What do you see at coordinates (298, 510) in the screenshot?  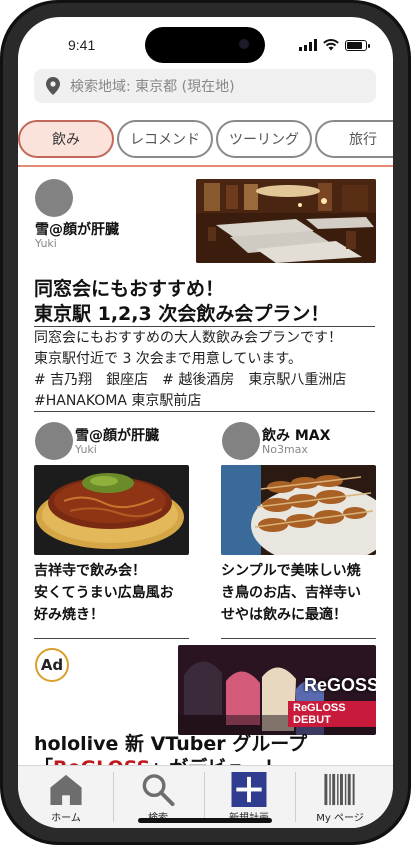 I see `post-thumbnail-yakitori` at bounding box center [298, 510].